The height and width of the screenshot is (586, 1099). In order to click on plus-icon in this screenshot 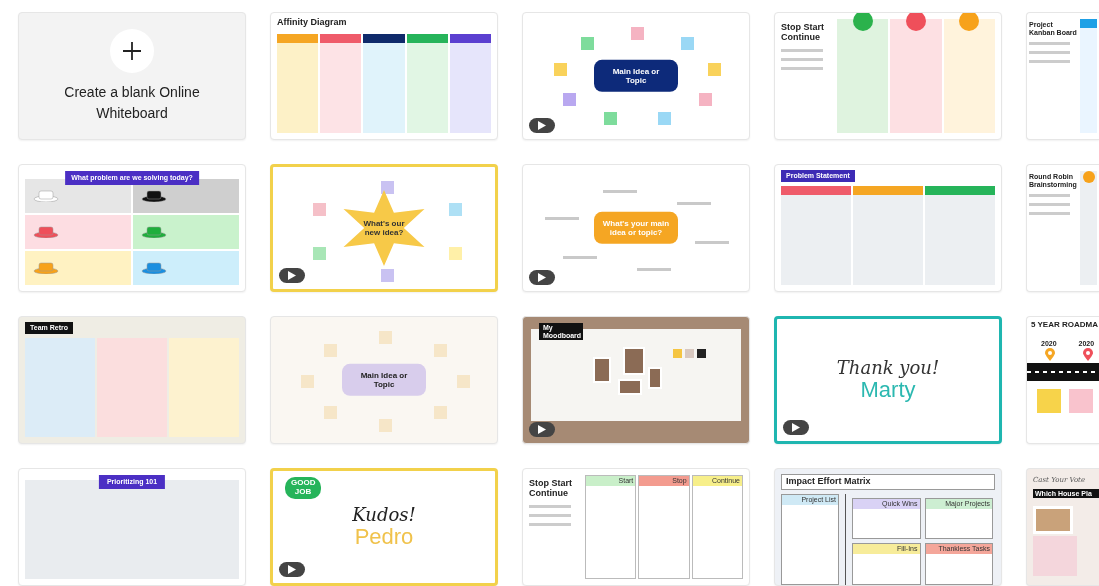, I will do `click(132, 51)`.